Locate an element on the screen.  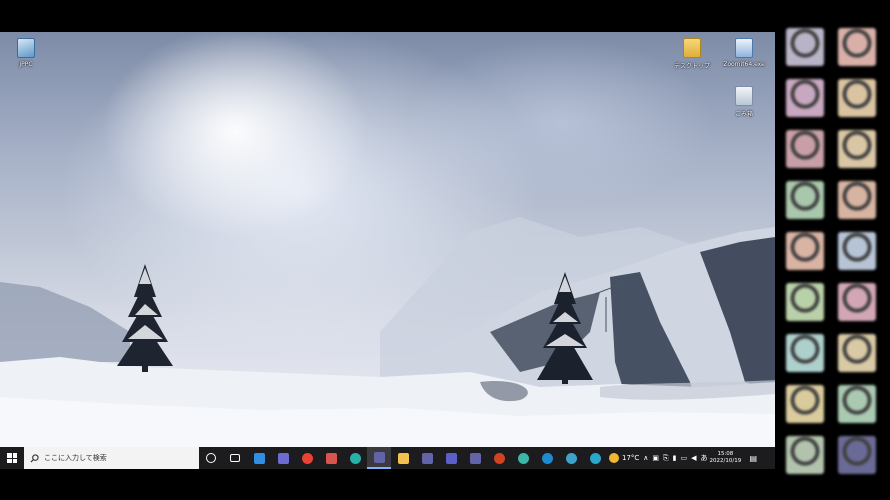
taskbar-app-edge-beta is located at coordinates (547, 458).